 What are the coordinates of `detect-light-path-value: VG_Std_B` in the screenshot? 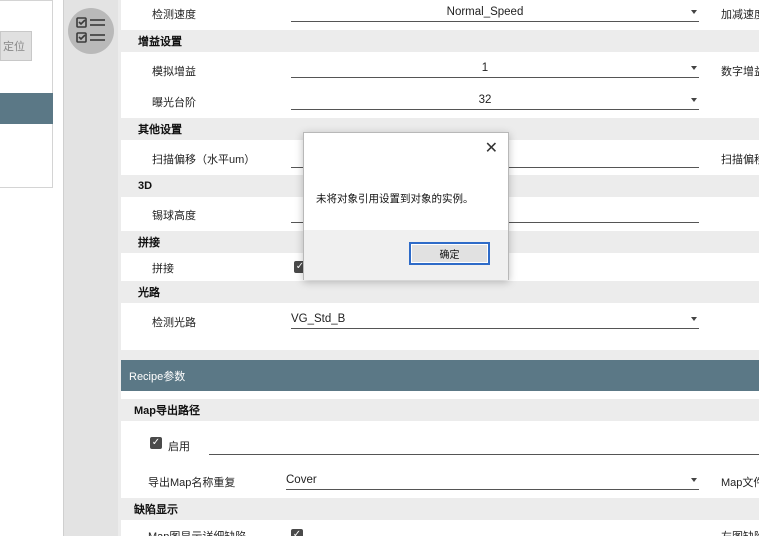 It's located at (318, 319).